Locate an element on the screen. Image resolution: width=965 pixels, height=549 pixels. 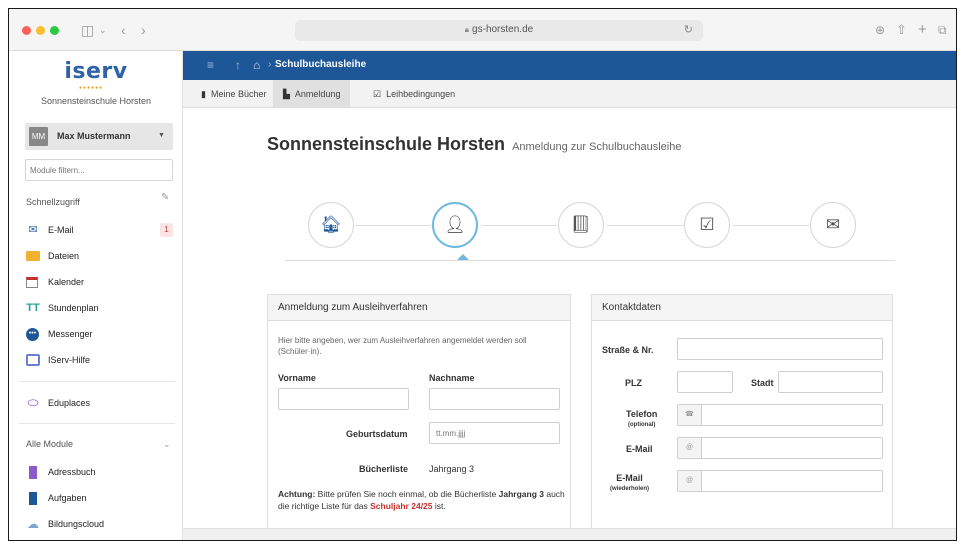
sidebar-item-tasks: Aufgaben is located at coordinates (101, 500).